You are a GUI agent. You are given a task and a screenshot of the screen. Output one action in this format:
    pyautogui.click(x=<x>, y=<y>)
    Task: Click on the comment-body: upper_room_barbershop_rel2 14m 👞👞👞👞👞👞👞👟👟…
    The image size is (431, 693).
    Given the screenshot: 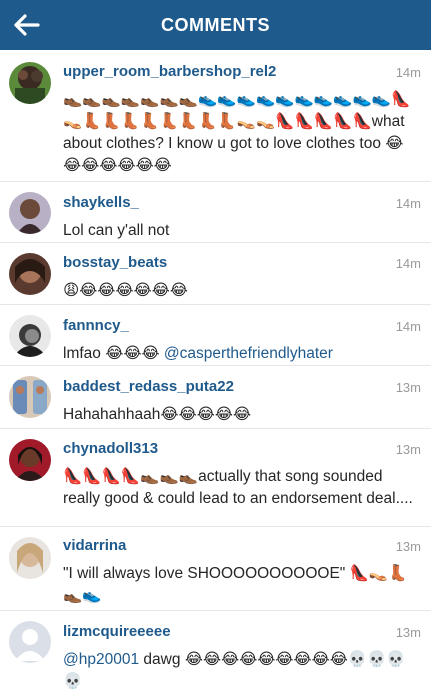 What is the action you would take?
    pyautogui.click(x=242, y=120)
    